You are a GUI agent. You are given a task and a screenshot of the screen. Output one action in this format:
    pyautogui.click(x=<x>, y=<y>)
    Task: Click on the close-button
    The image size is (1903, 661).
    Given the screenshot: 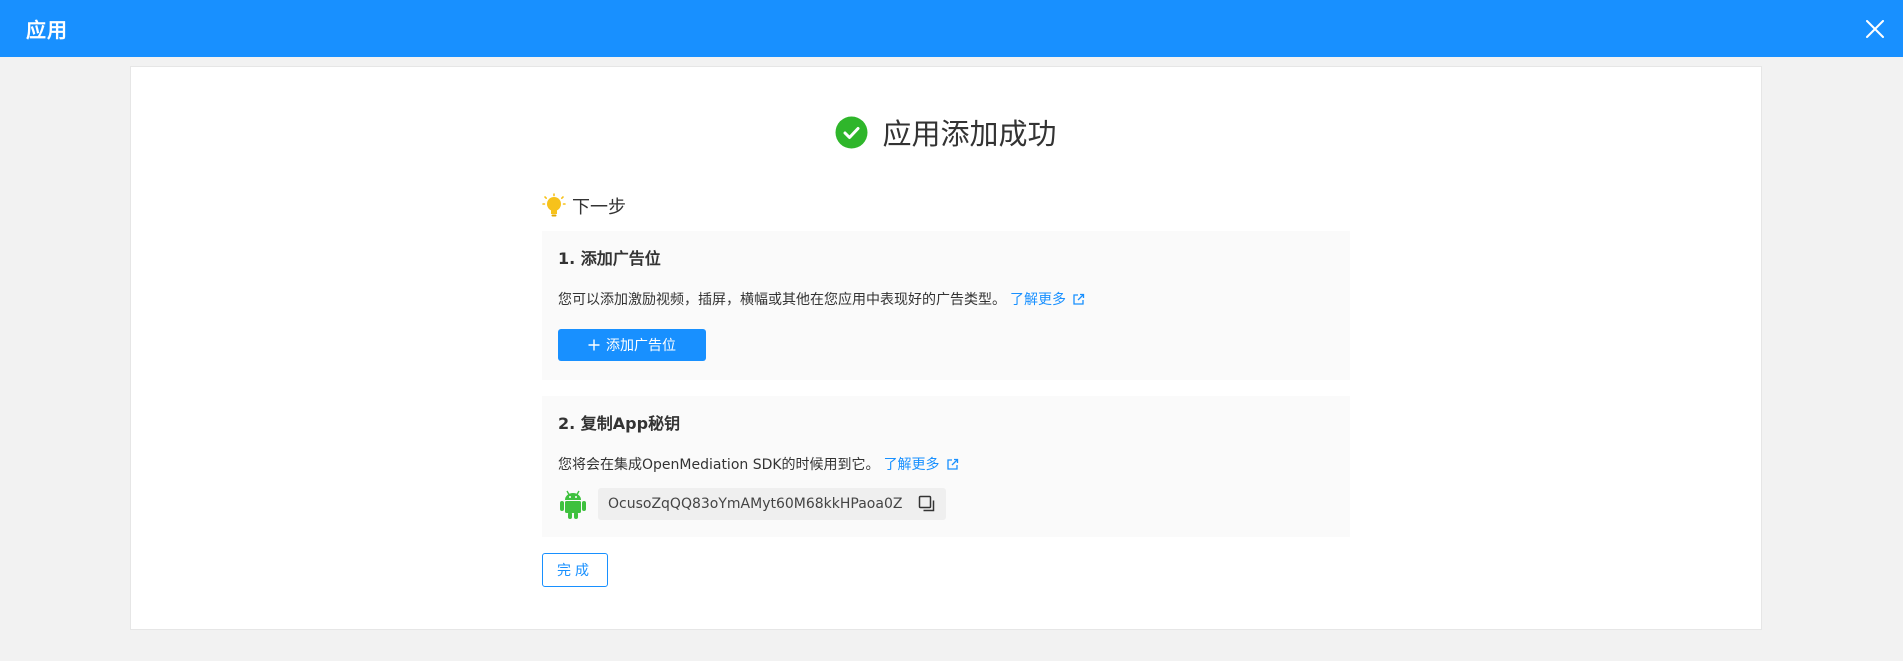 What is the action you would take?
    pyautogui.click(x=1875, y=29)
    